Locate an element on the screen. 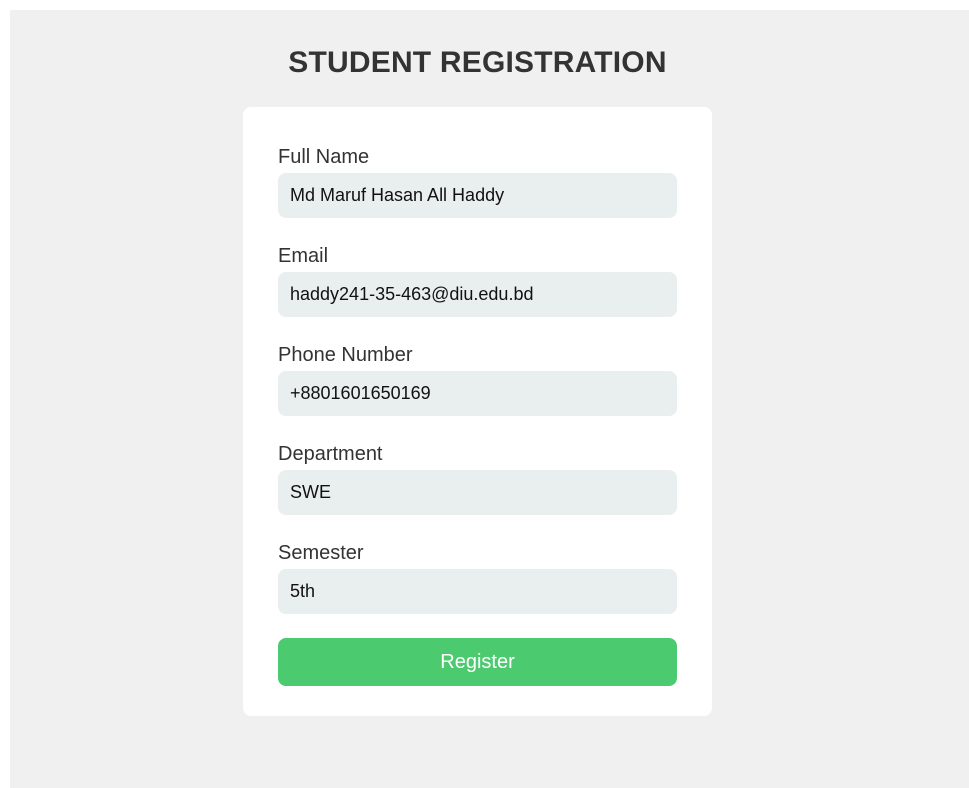  department-input is located at coordinates (477, 492).